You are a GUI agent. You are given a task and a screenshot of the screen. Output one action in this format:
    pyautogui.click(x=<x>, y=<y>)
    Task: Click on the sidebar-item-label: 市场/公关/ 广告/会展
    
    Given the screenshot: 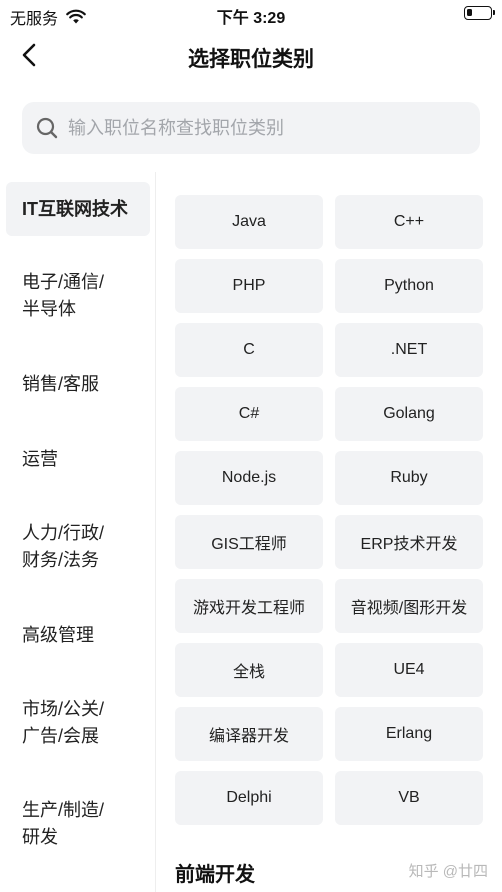 What is the action you would take?
    pyautogui.click(x=63, y=722)
    